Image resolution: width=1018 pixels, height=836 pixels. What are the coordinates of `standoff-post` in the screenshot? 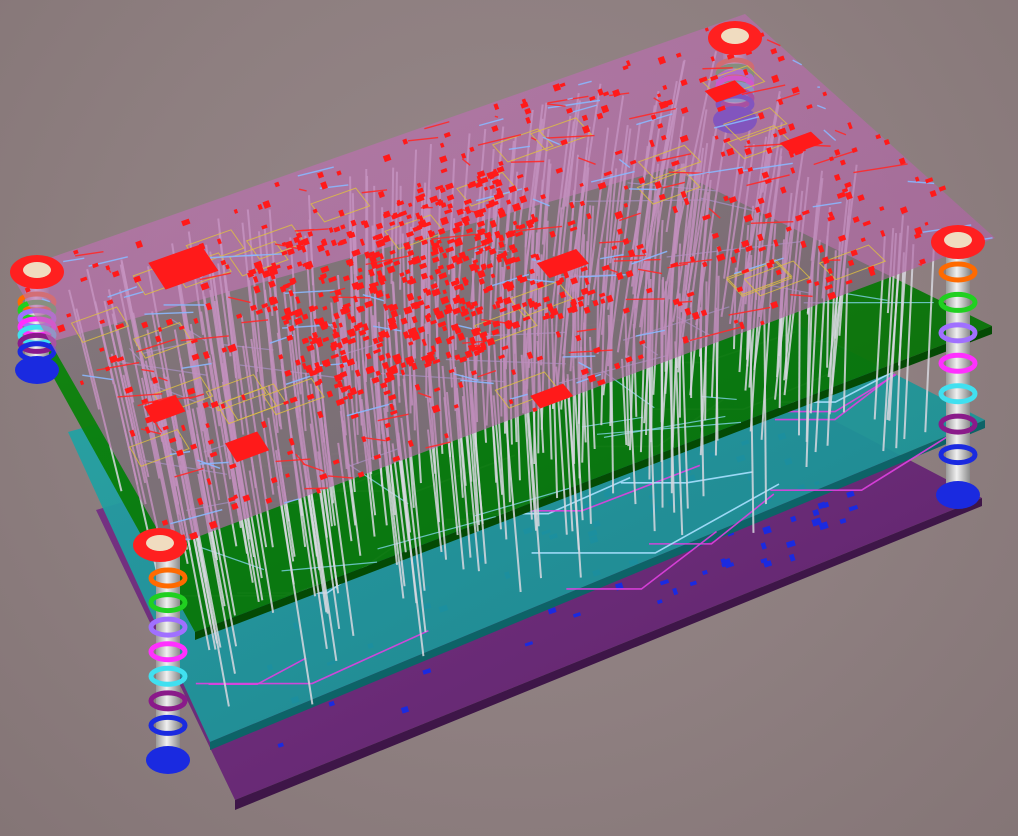 It's located at (168, 654).